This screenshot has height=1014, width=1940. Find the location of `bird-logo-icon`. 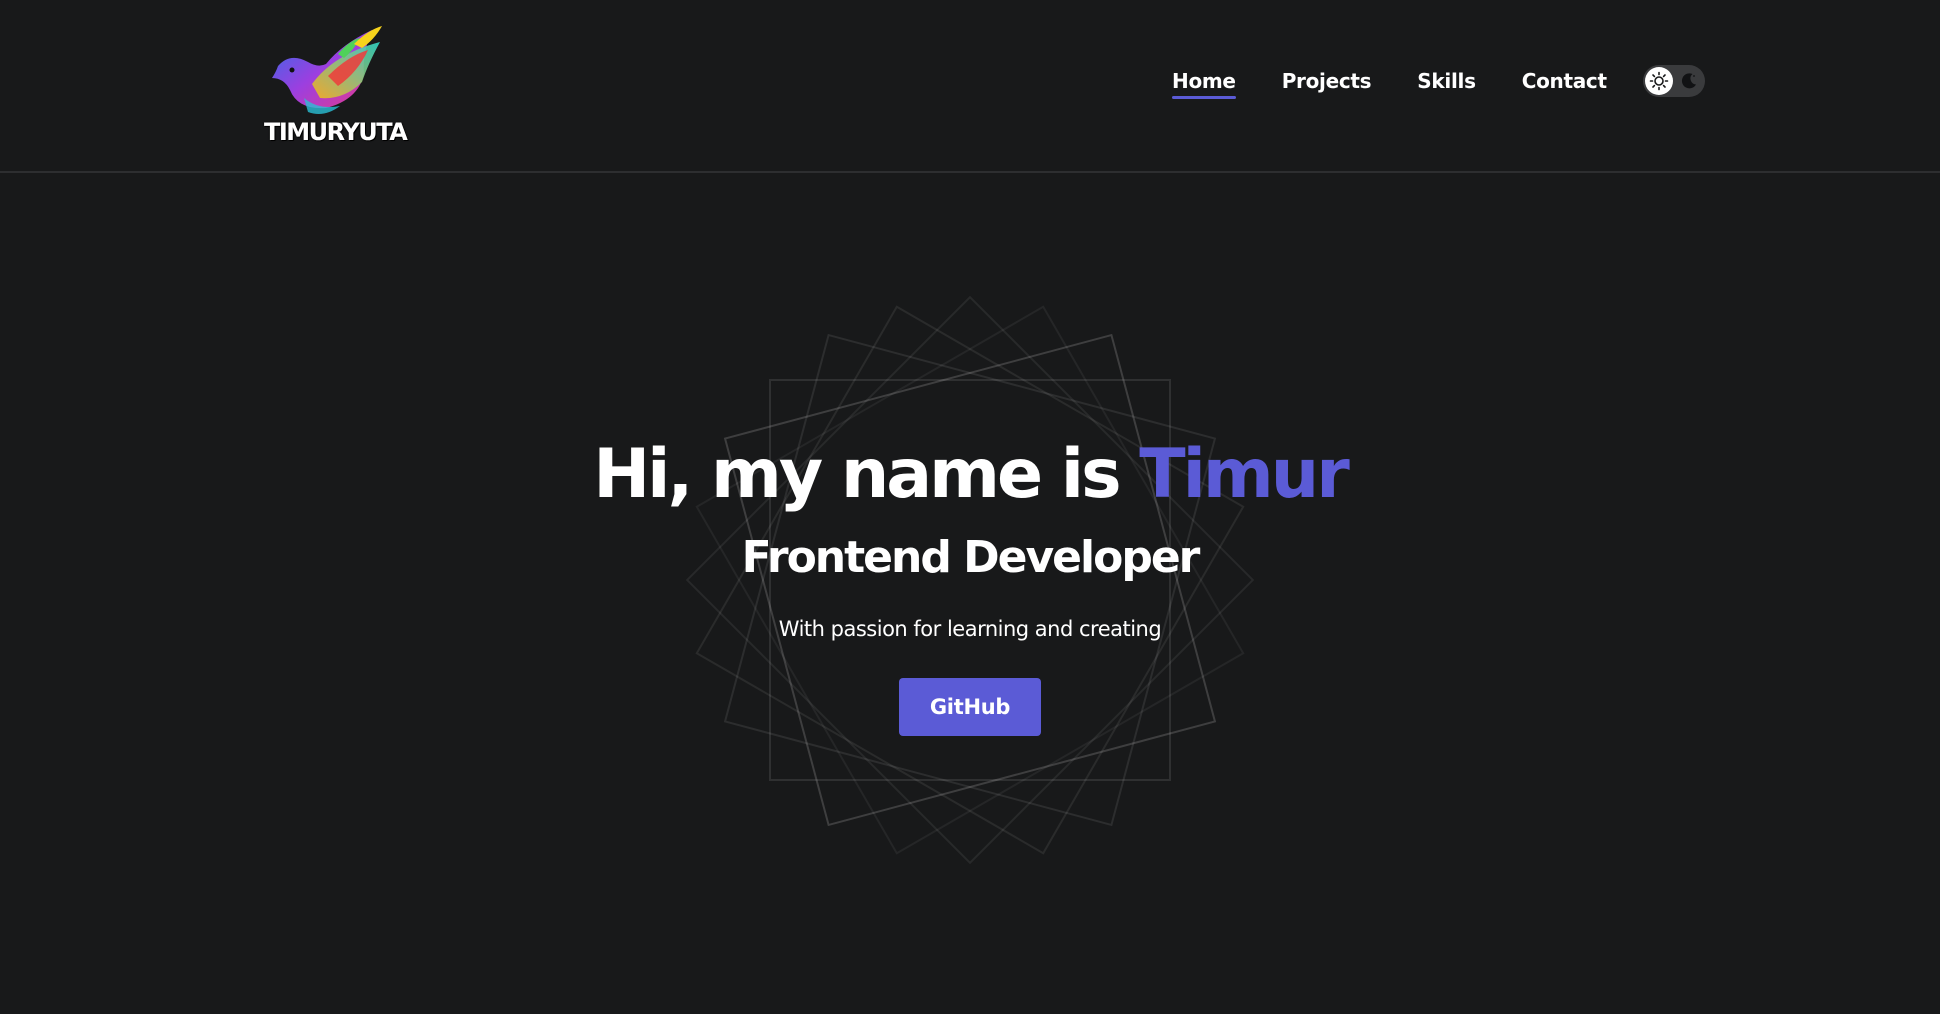

bird-logo-icon is located at coordinates (327, 70).